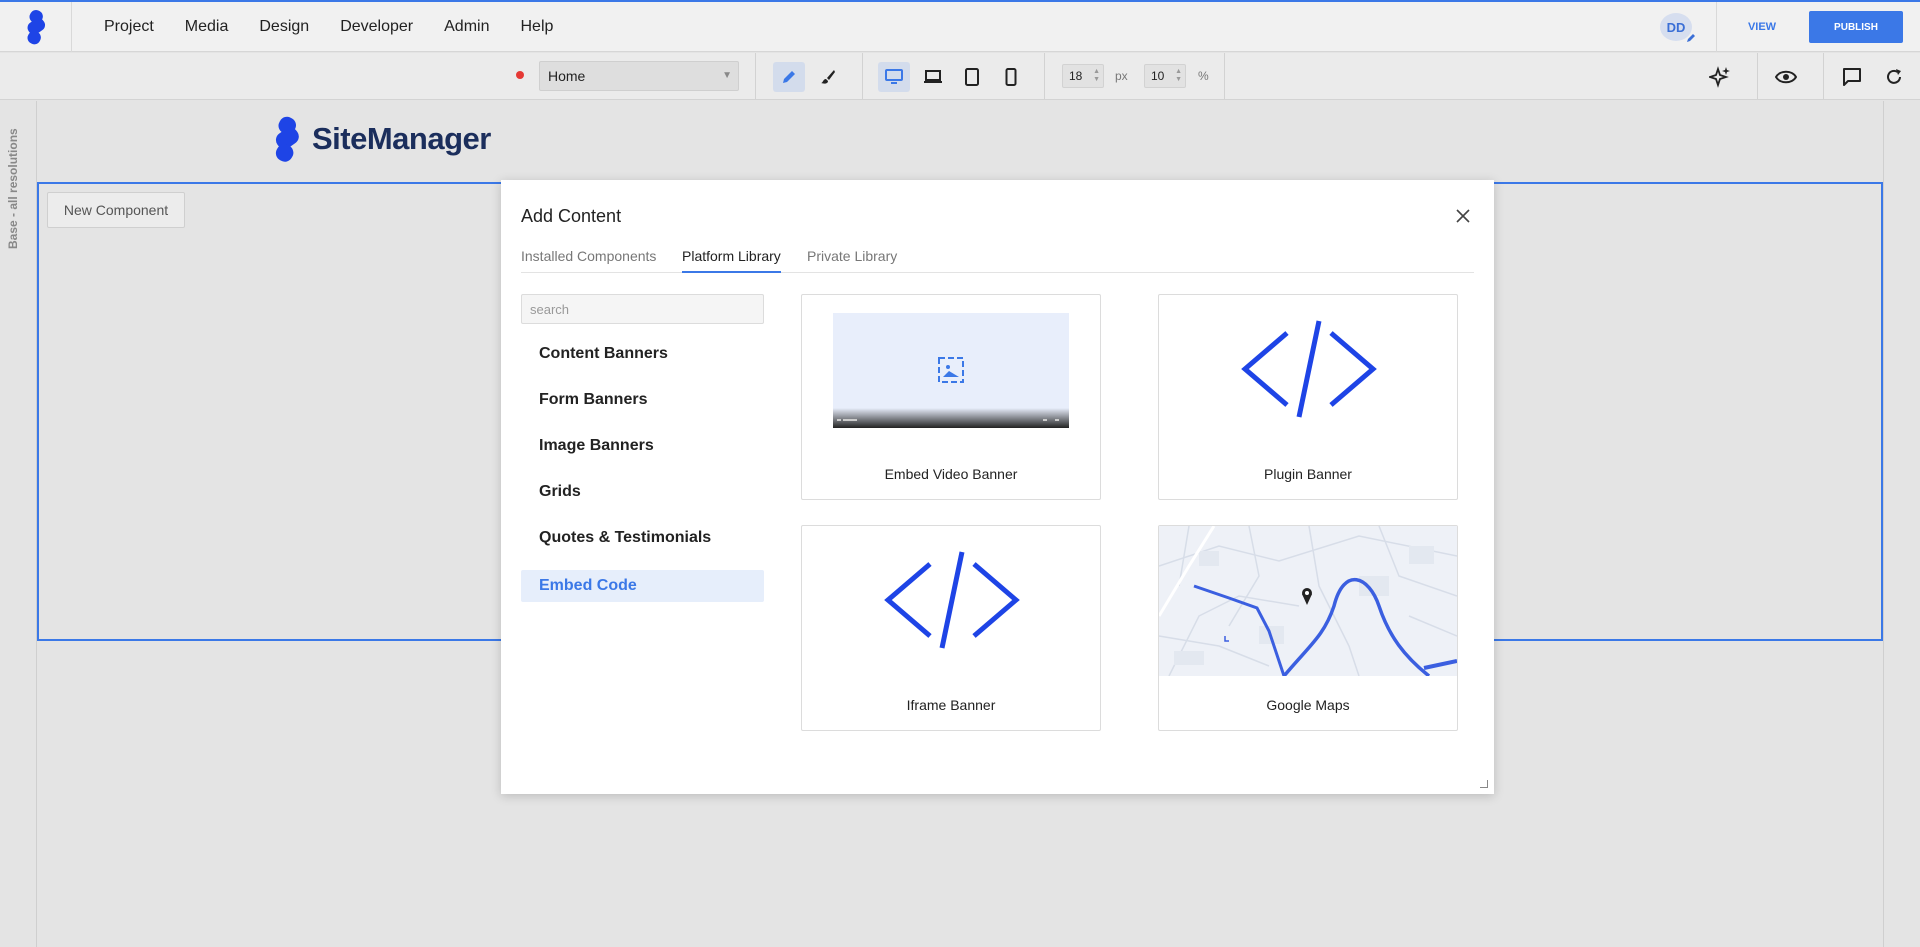 This screenshot has width=1920, height=947. I want to click on tab-installed-components: Installed Components, so click(588, 260).